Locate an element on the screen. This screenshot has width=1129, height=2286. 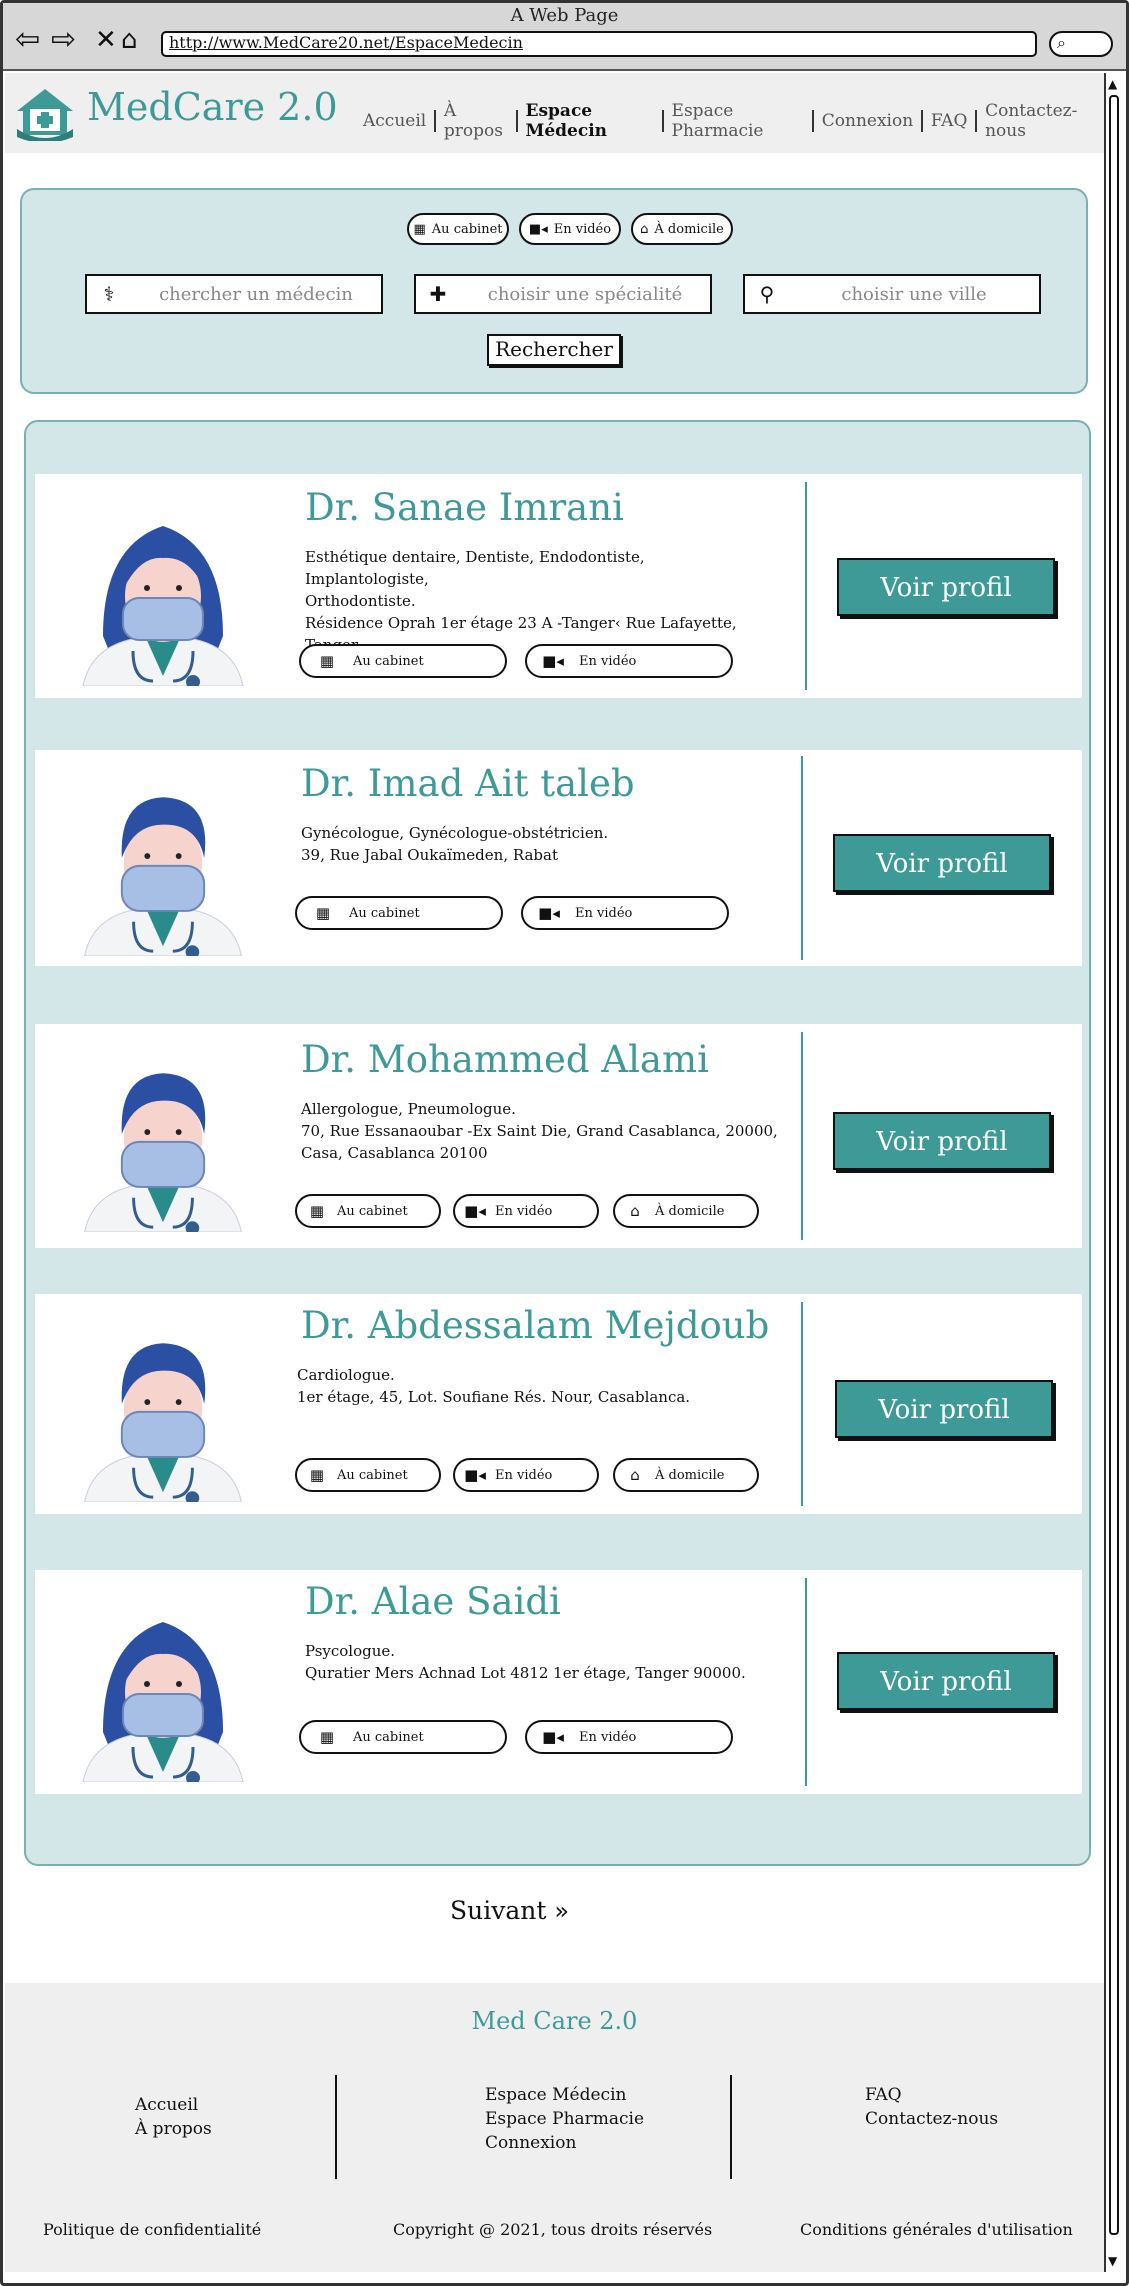
filter-a-domicile: ⌂ À domicile is located at coordinates (682, 229).